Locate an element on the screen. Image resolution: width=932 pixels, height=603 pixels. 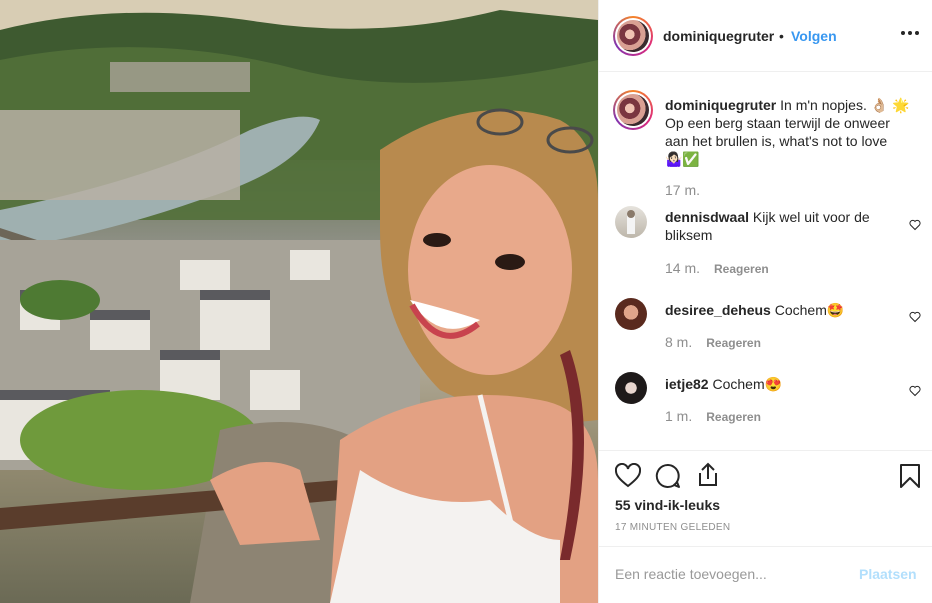
comment: desiree_deheus Cochem🤩 is located at coordinates (788, 310).